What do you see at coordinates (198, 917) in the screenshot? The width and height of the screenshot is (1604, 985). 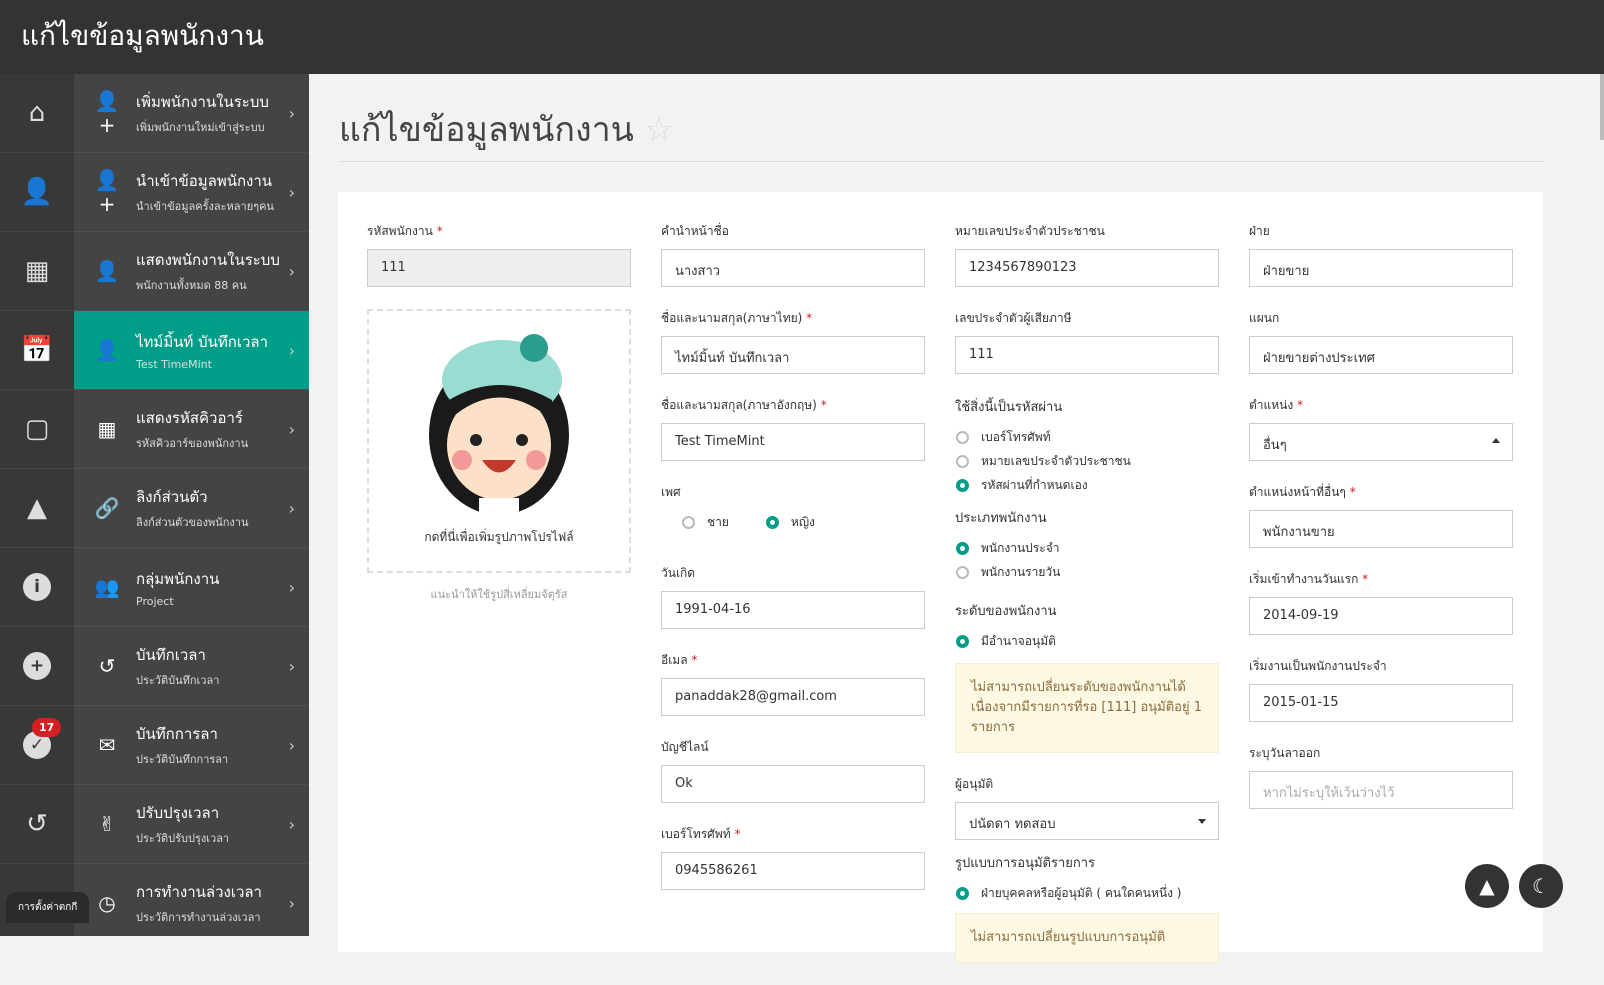 I see `menu-item-subtitle: ประวัติการทำงานล่วงเวลา` at bounding box center [198, 917].